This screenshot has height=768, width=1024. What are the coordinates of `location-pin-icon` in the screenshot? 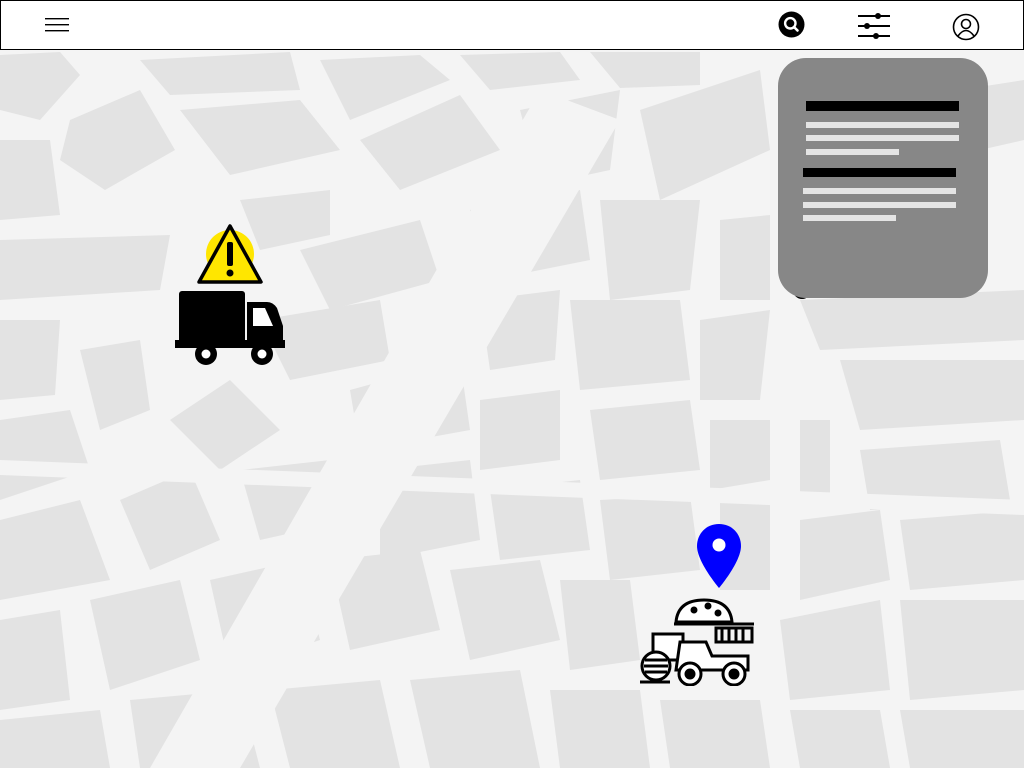 It's located at (719, 559).